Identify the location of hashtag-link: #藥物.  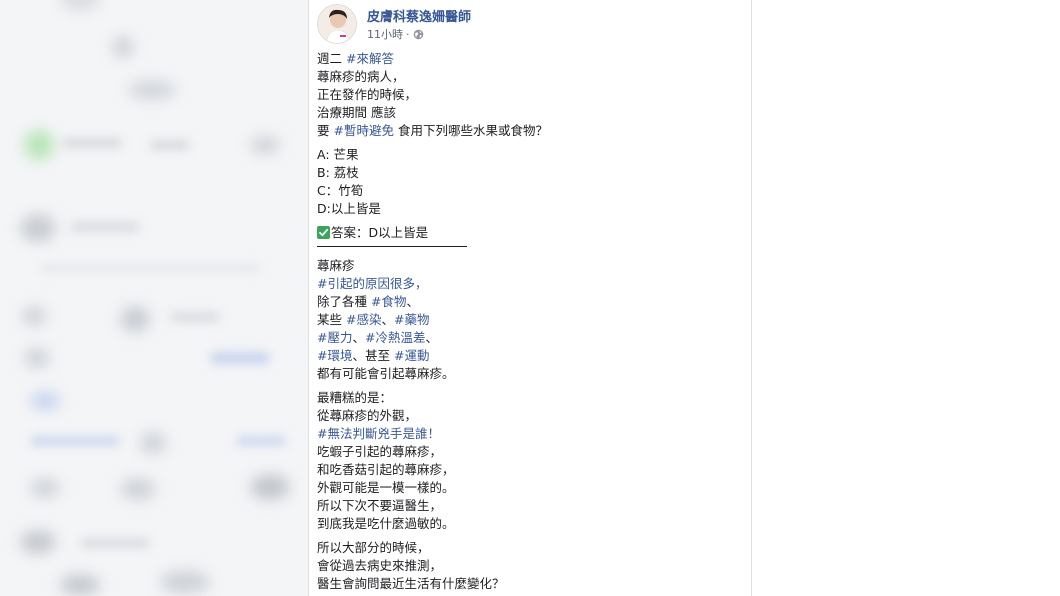
(411, 319).